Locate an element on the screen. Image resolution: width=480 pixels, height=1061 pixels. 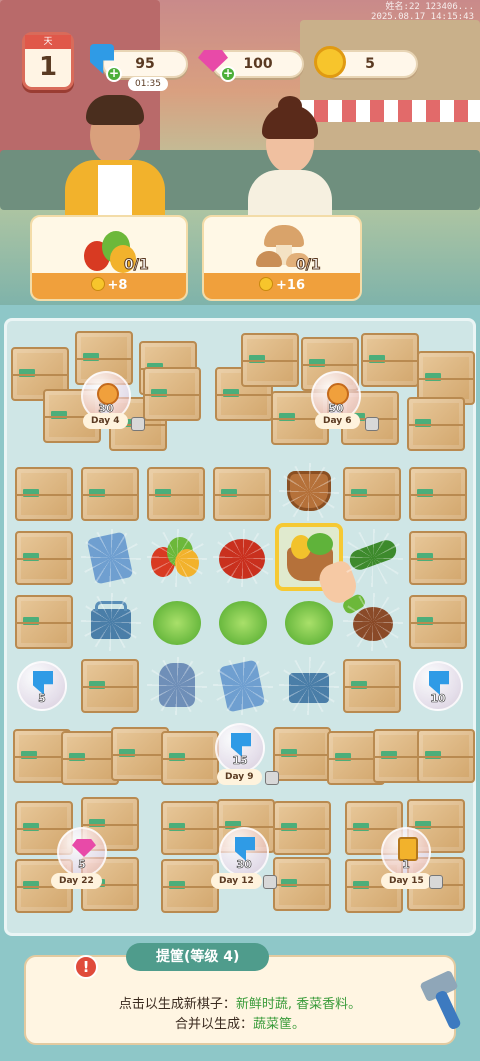
gem-icon is located at coordinates (84, 848).